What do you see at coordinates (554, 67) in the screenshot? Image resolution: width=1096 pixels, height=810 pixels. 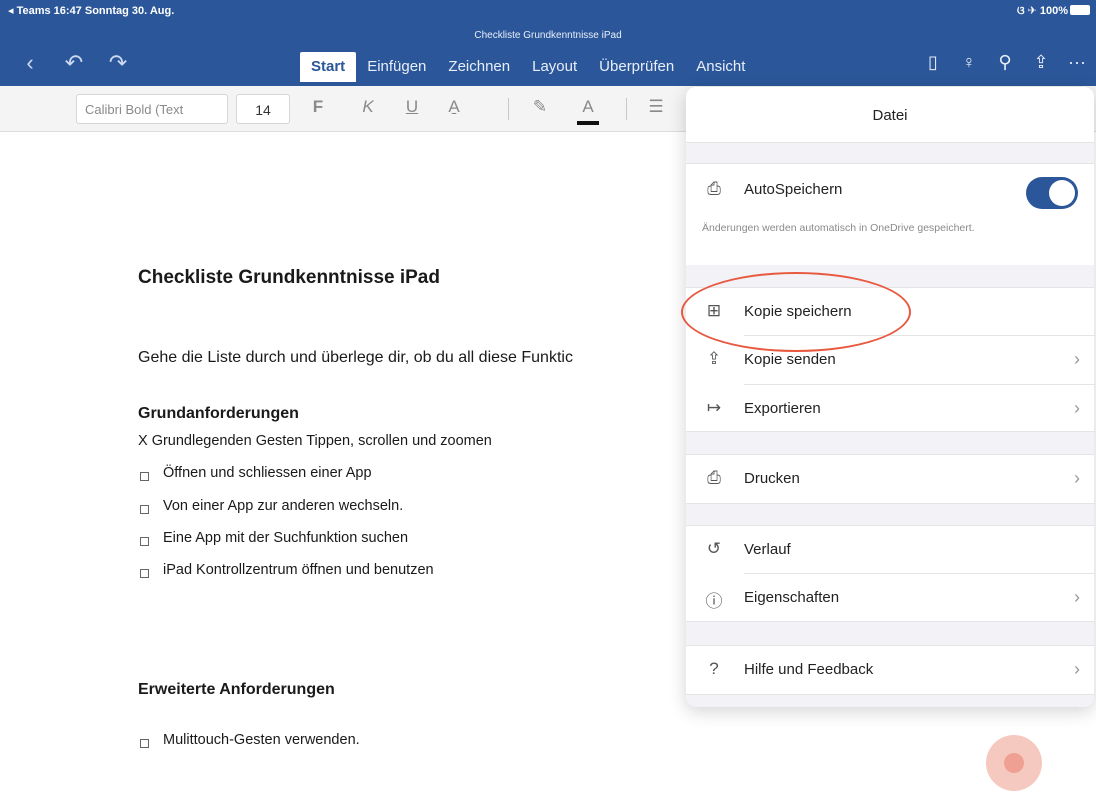 I see `tab-layout: Layout` at bounding box center [554, 67].